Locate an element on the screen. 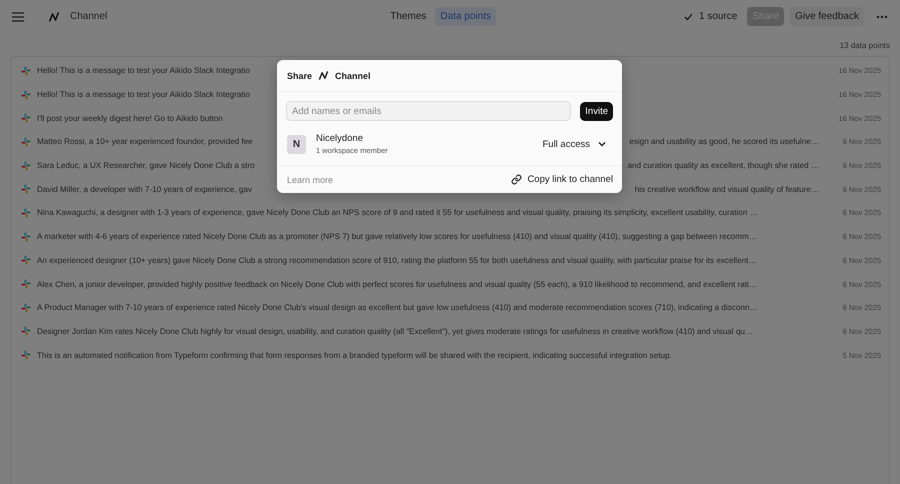  chevron-down-icon is located at coordinates (602, 144).